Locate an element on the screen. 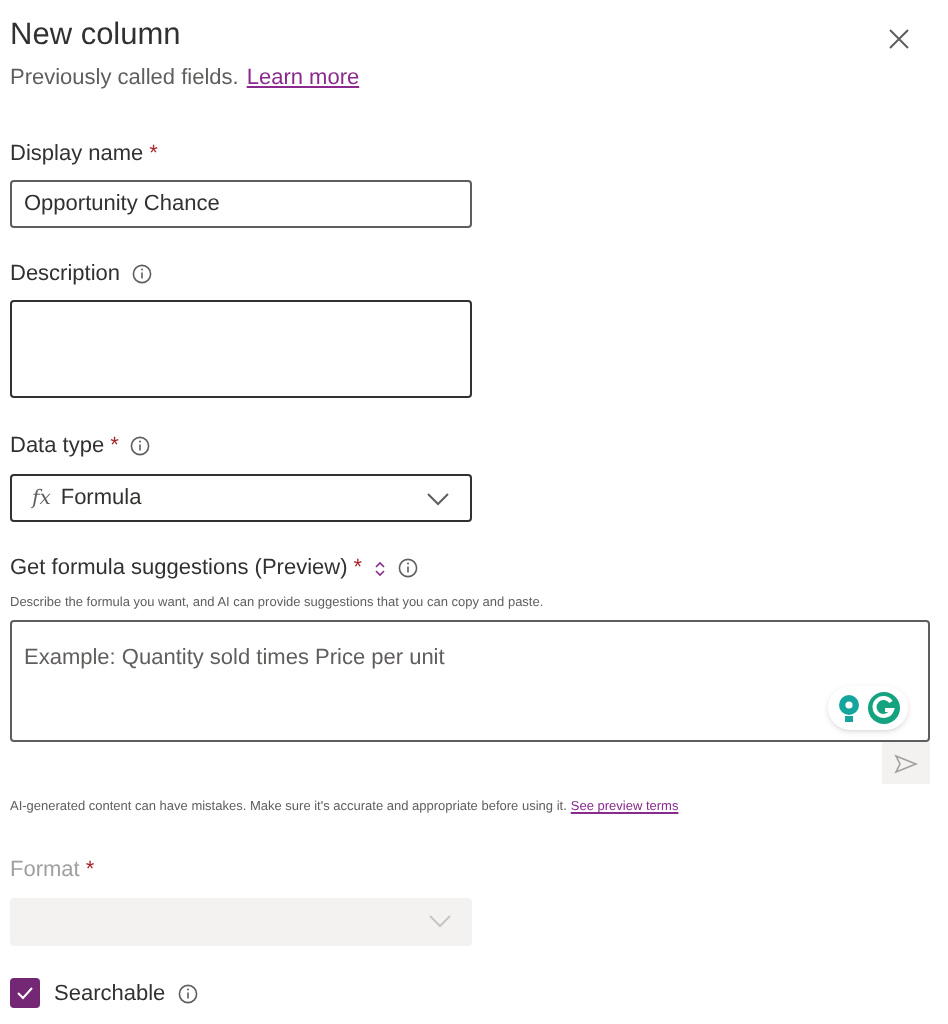 The width and height of the screenshot is (948, 1024). formula-prompt-field: Example: Quantity sold times Price per unit is located at coordinates (470, 681).